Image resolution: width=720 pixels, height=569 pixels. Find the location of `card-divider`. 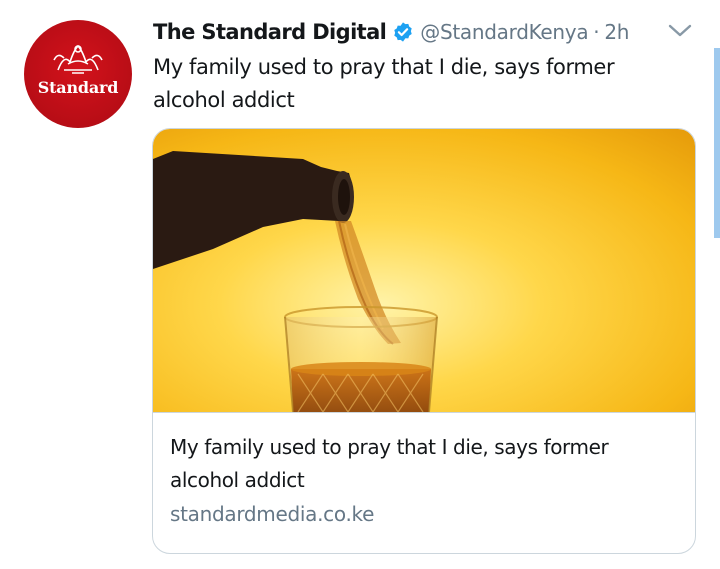

card-divider is located at coordinates (424, 412).